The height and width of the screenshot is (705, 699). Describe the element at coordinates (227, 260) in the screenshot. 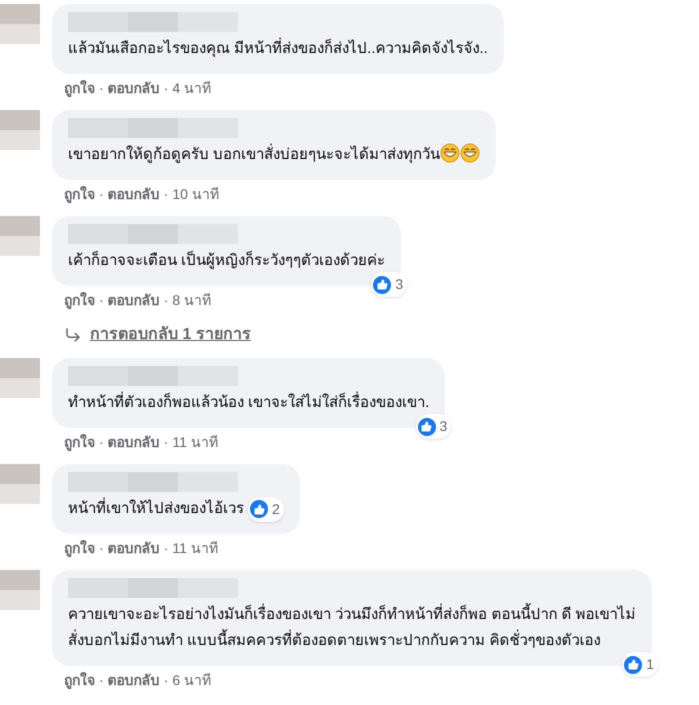

I see `comment-text: เค้าก็อาจจะเตือน เป็นผู้หญิงก็ระวังๆๆตัวเองด้วยค่ะ` at that location.